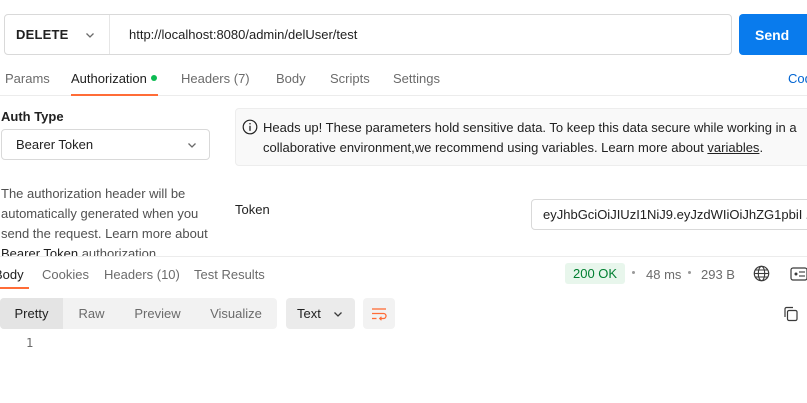 This screenshot has width=807, height=403. What do you see at coordinates (595, 273) in the screenshot?
I see `status-badge: 200 OK` at bounding box center [595, 273].